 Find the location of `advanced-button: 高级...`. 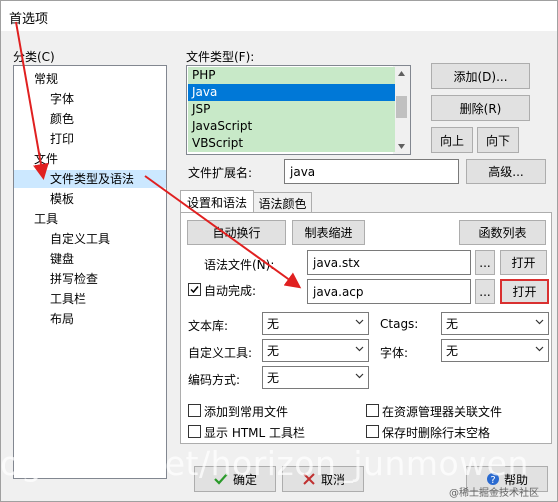

advanced-button: 高级... is located at coordinates (506, 171).